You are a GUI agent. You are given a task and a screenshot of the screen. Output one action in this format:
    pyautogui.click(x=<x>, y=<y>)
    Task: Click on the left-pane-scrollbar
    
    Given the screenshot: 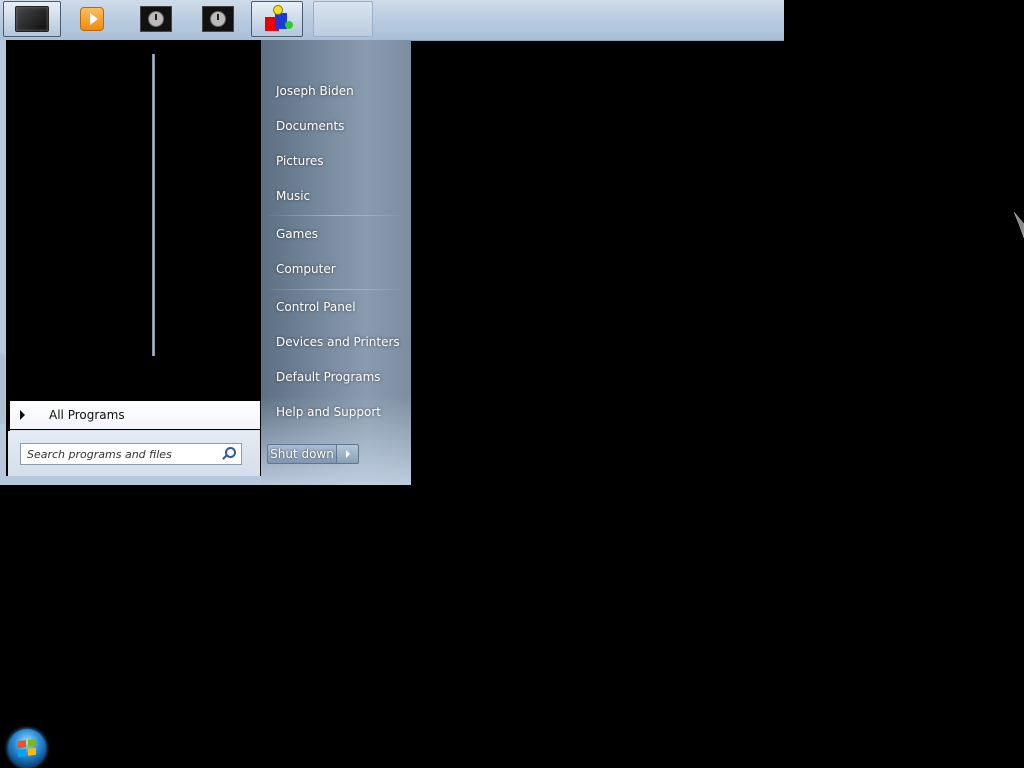 What is the action you would take?
    pyautogui.click(x=153, y=205)
    